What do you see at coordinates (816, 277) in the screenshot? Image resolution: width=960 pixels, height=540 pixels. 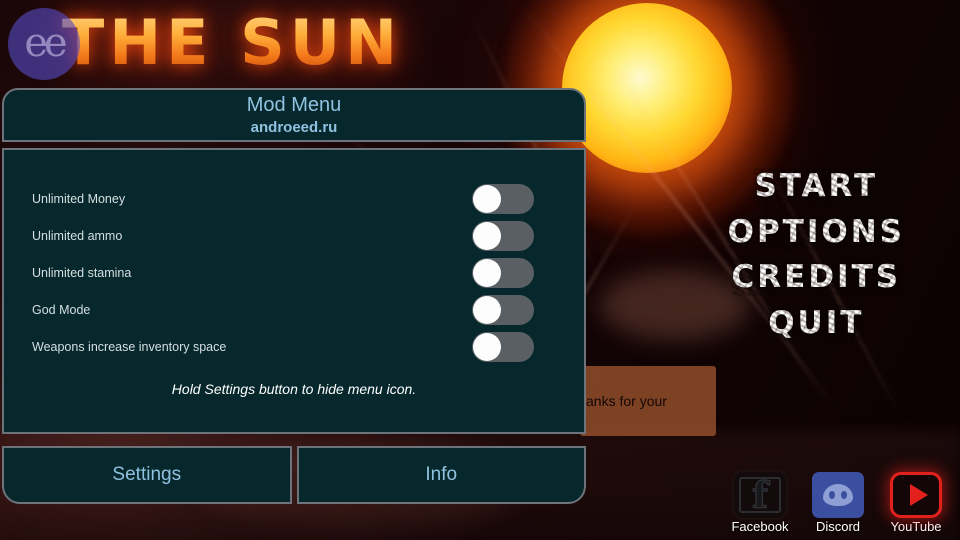 I see `game-menu-item-credits: CREDITS` at bounding box center [816, 277].